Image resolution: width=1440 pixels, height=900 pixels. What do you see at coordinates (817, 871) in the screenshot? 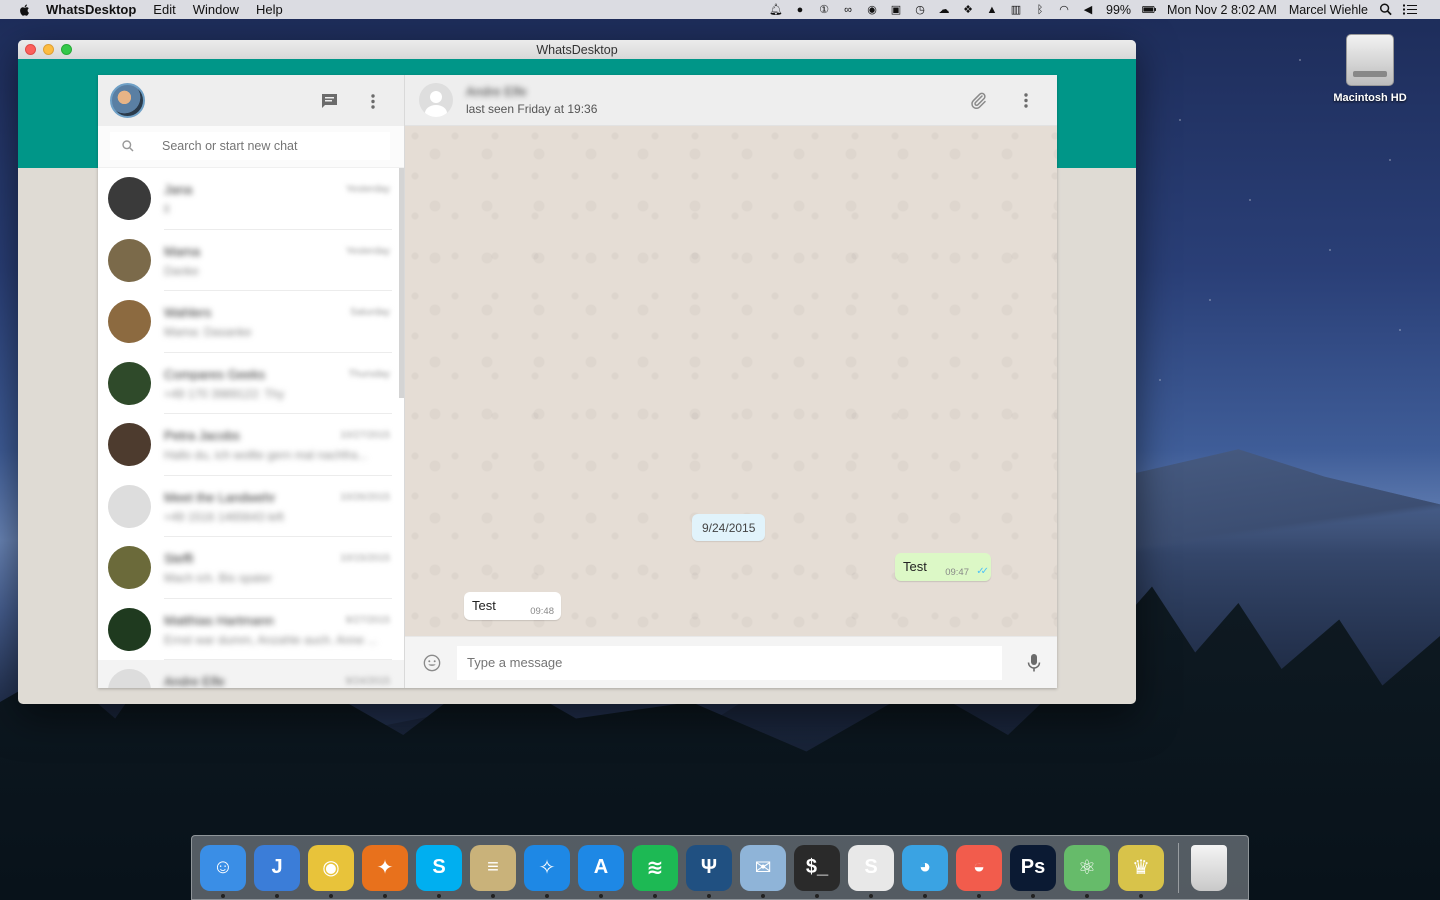
I see `dock-app-terminal-icon: $_` at bounding box center [817, 871].